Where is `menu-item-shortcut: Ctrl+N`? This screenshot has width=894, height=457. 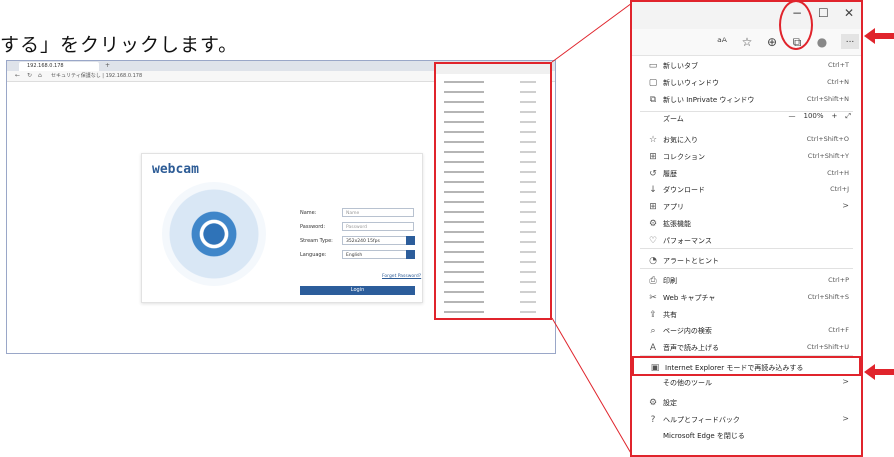
menu-item-shortcut: Ctrl+N is located at coordinates (838, 81).